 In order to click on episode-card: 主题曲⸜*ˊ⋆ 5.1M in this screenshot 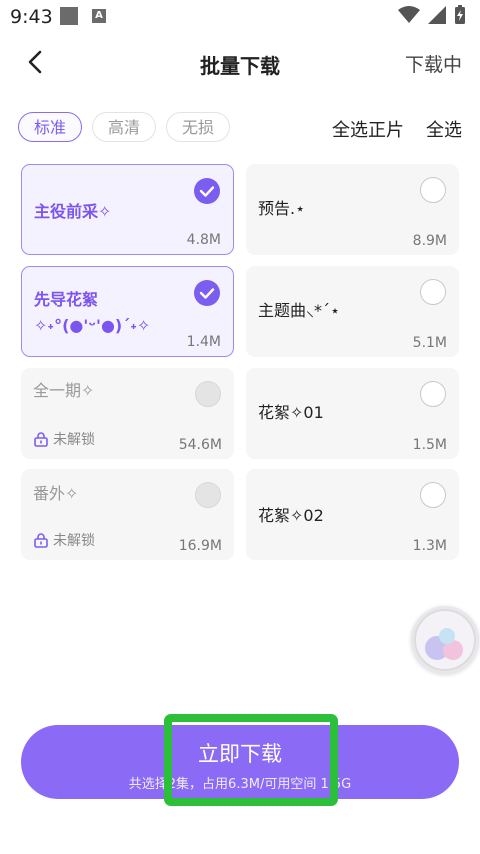, I will do `click(352, 311)`.